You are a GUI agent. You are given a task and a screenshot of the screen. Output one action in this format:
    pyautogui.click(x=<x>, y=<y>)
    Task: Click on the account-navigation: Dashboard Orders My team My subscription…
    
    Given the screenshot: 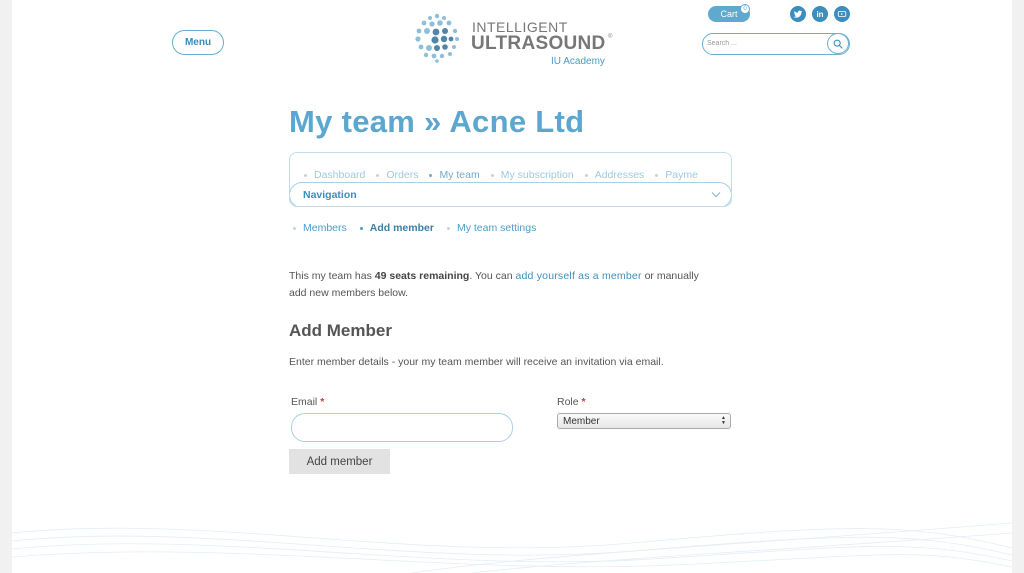 What is the action you would take?
    pyautogui.click(x=510, y=179)
    